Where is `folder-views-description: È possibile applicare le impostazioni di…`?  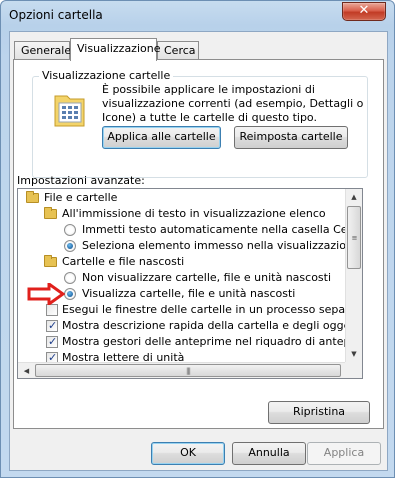
folder-views-description: È possibile applicare le impostazioni di… is located at coordinates (233, 103).